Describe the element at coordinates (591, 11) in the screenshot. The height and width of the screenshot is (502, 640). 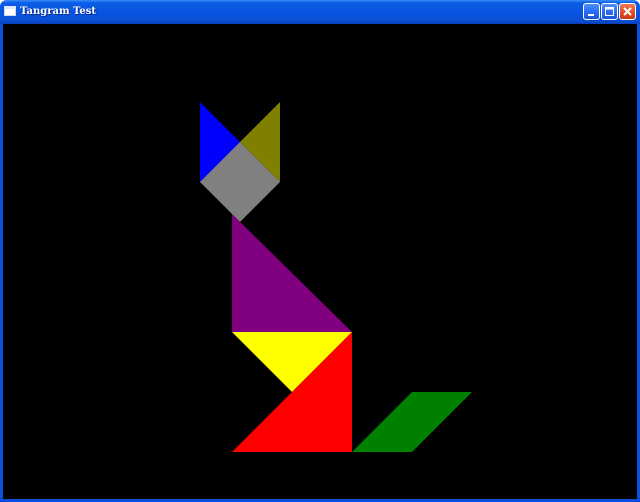
I see `minimize-button` at that location.